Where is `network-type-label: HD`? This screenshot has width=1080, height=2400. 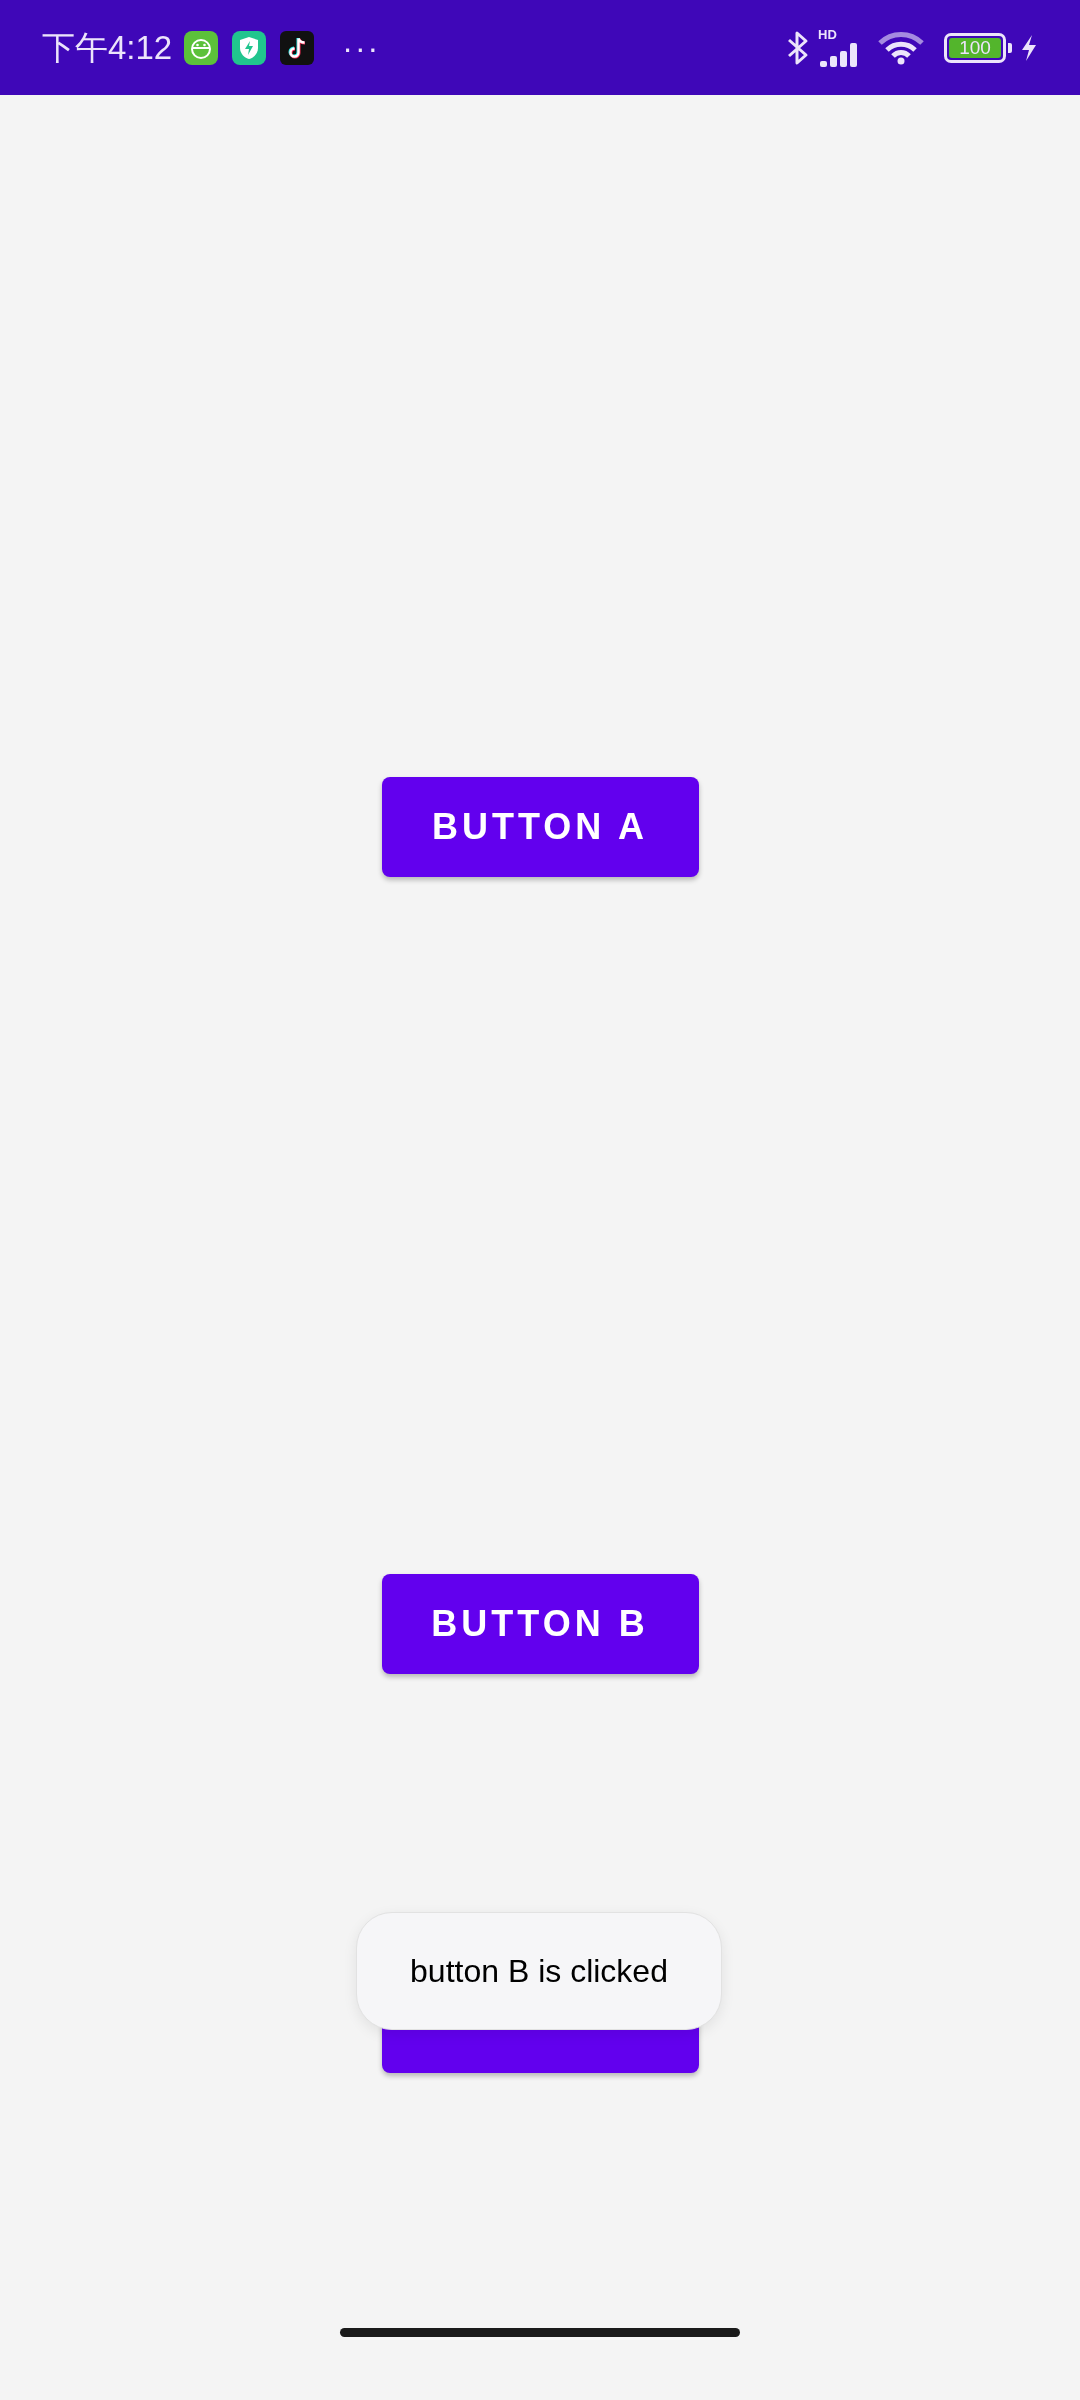
network-type-label: HD is located at coordinates (827, 34).